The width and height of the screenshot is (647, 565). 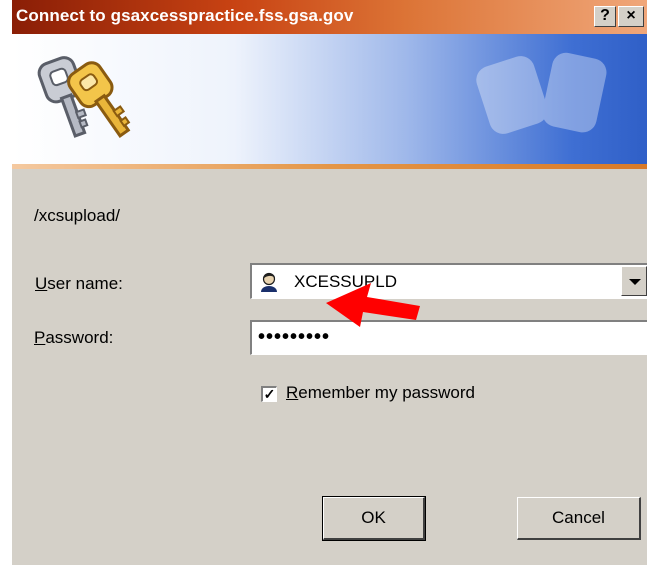 What do you see at coordinates (448, 337) in the screenshot?
I see `password-field: •••••••••` at bounding box center [448, 337].